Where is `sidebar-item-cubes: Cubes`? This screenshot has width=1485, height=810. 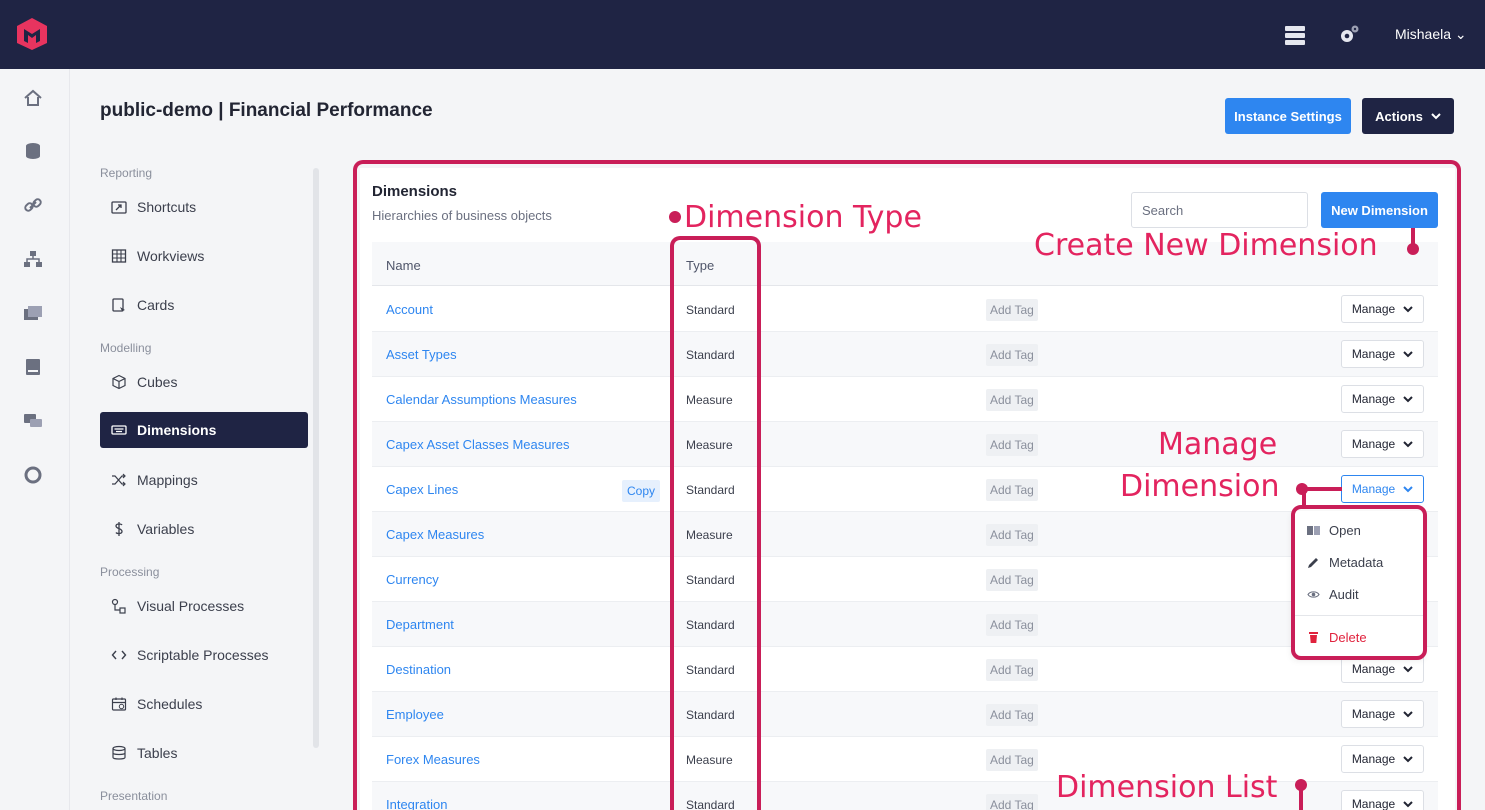 sidebar-item-cubes: Cubes is located at coordinates (204, 382).